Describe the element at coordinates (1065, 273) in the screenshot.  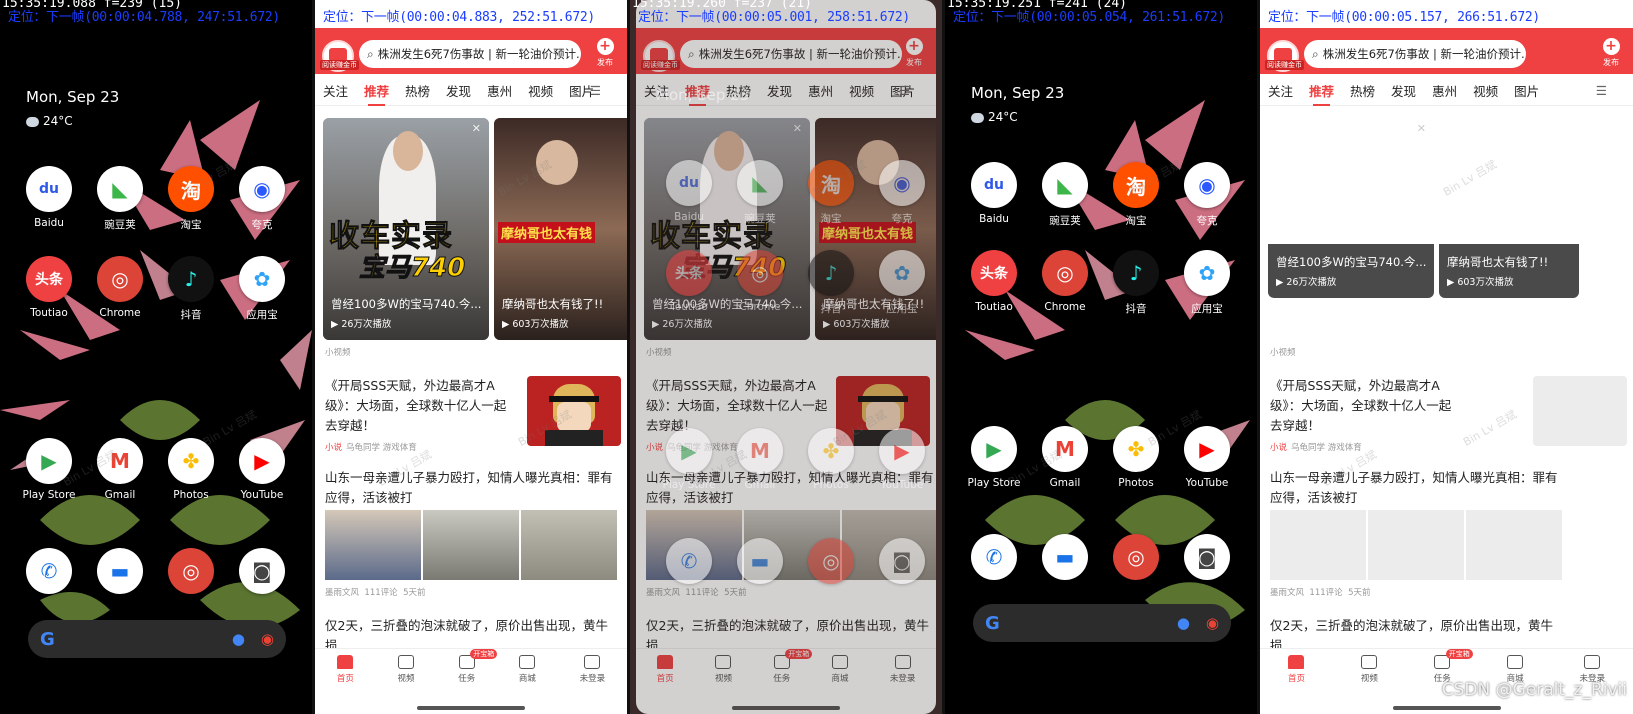
I see `chrome-icon: ◎` at that location.